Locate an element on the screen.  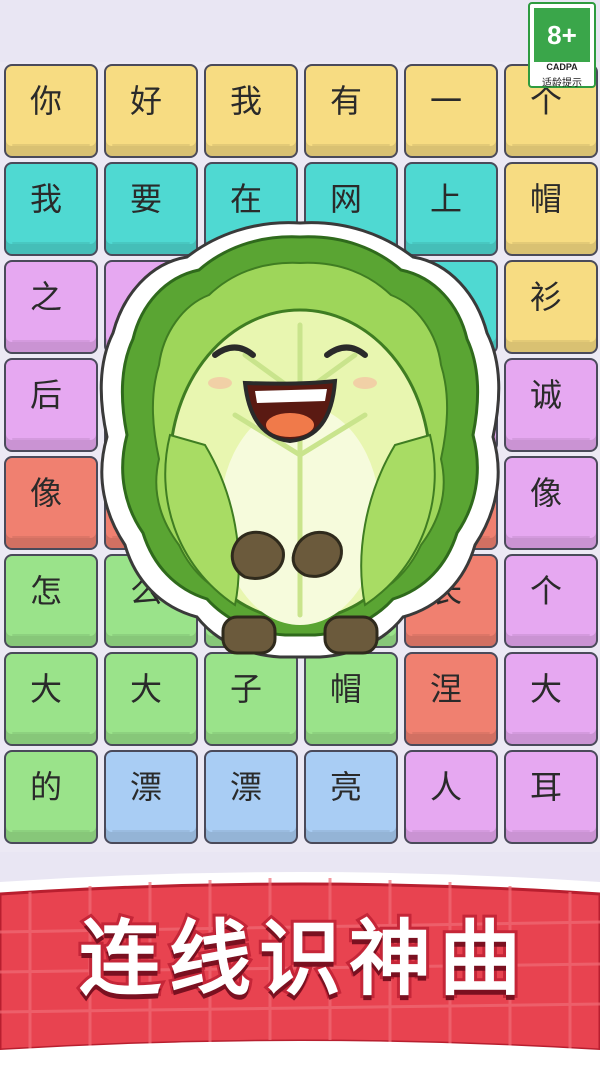
character-tile: 一 is located at coordinates (451, 111).